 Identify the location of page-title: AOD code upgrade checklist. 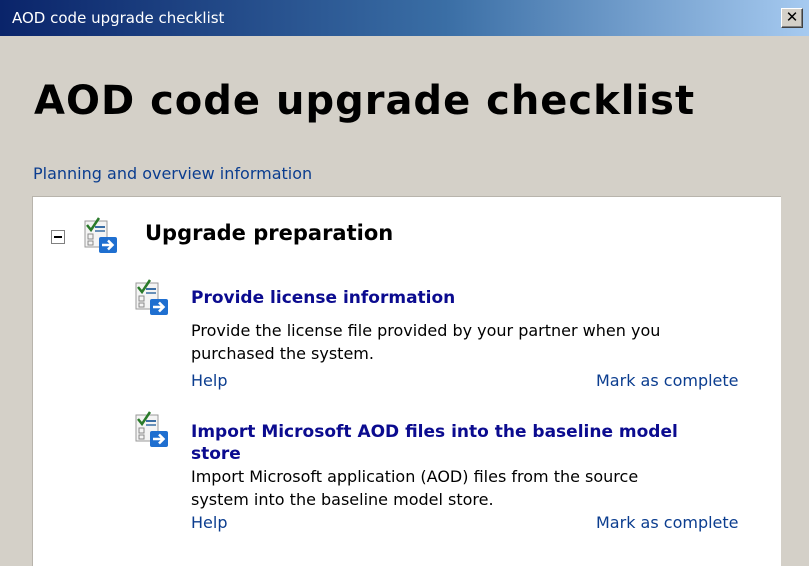
(365, 101).